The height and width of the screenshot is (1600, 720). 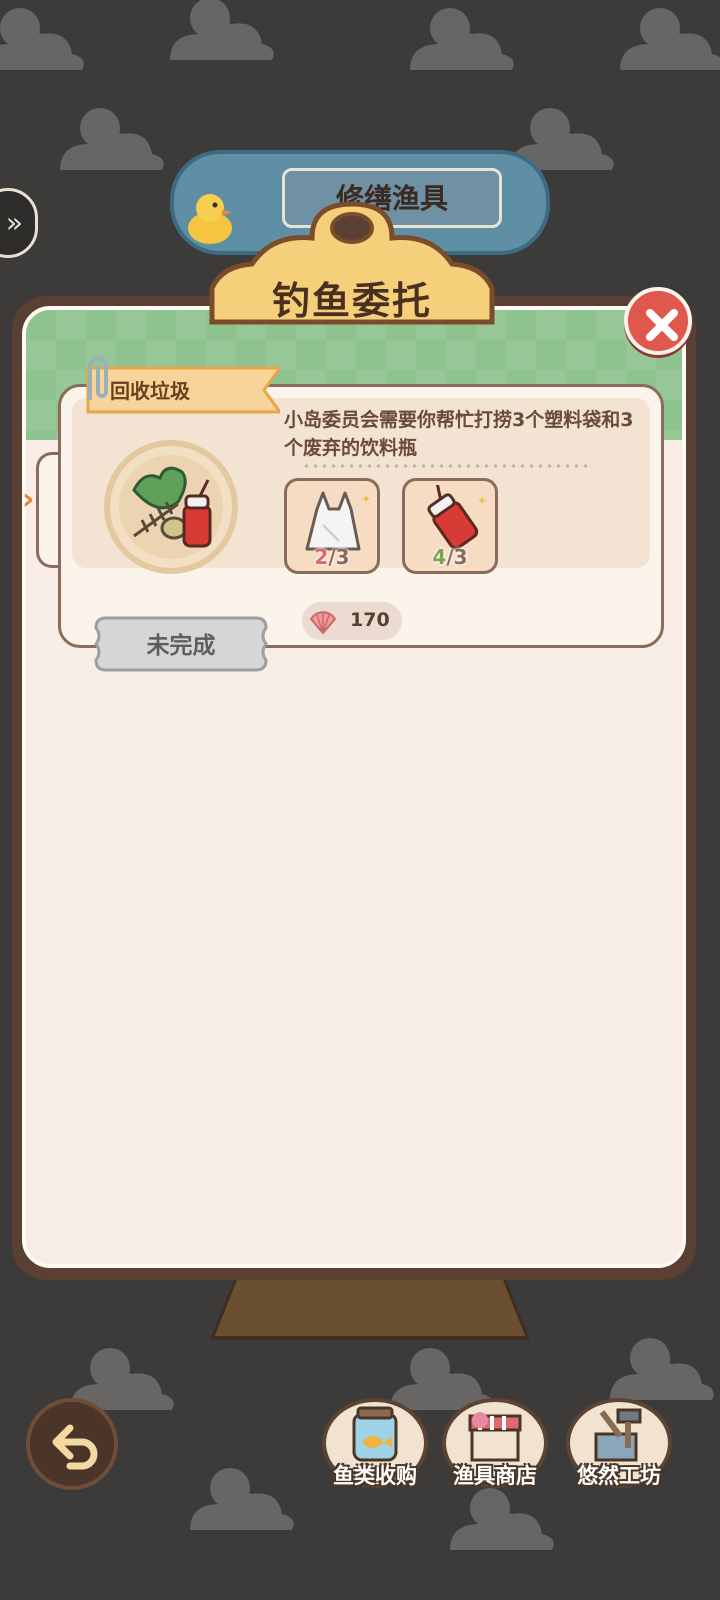 What do you see at coordinates (75, 1447) in the screenshot?
I see `back-arrow-icon` at bounding box center [75, 1447].